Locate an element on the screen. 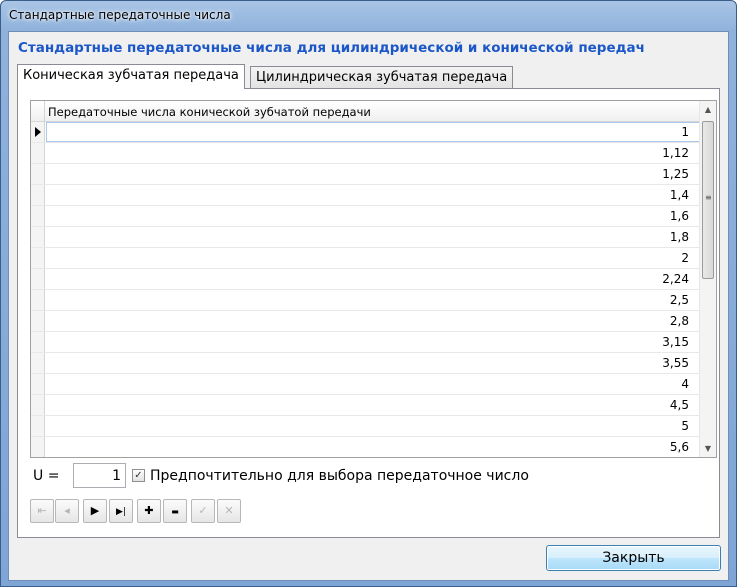 The image size is (737, 587). table-row: 5,6 is located at coordinates (366, 447).